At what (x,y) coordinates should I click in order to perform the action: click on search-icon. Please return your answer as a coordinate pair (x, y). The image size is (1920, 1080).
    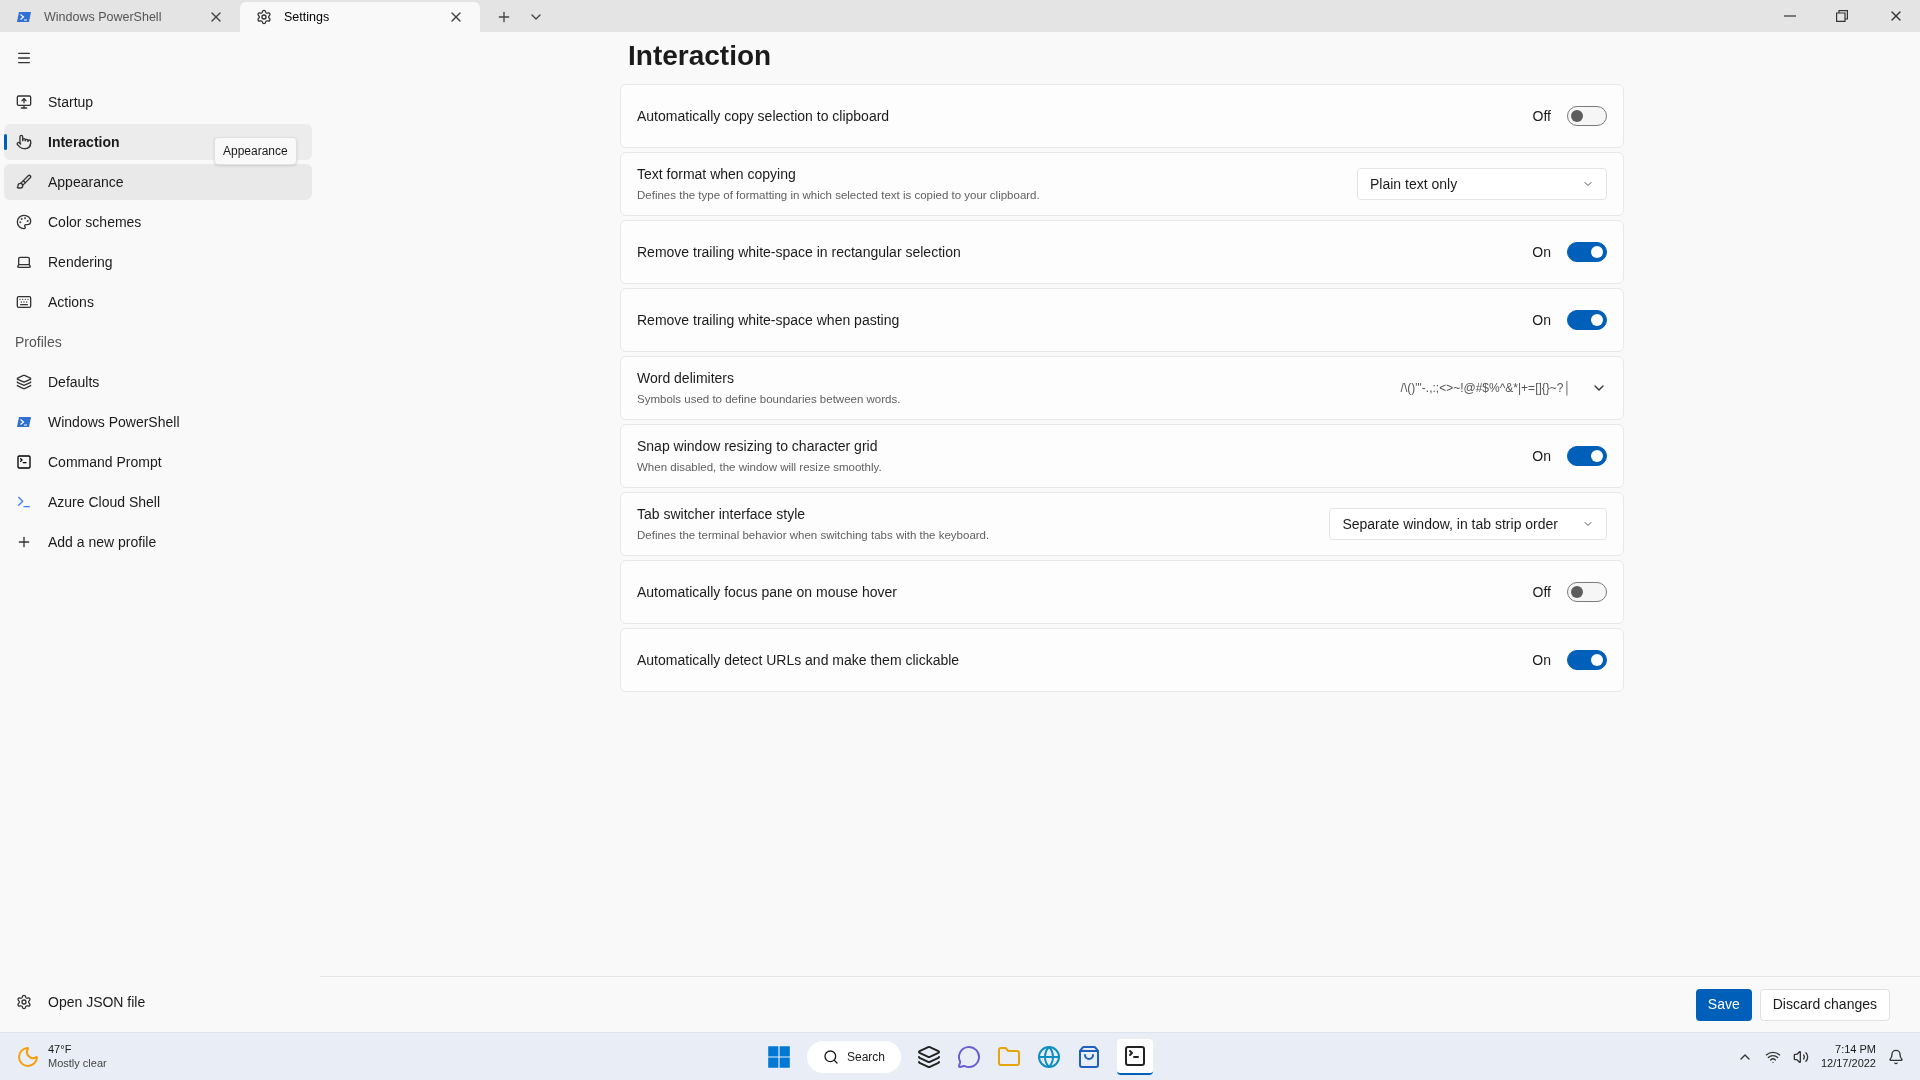
    Looking at the image, I should click on (831, 1056).